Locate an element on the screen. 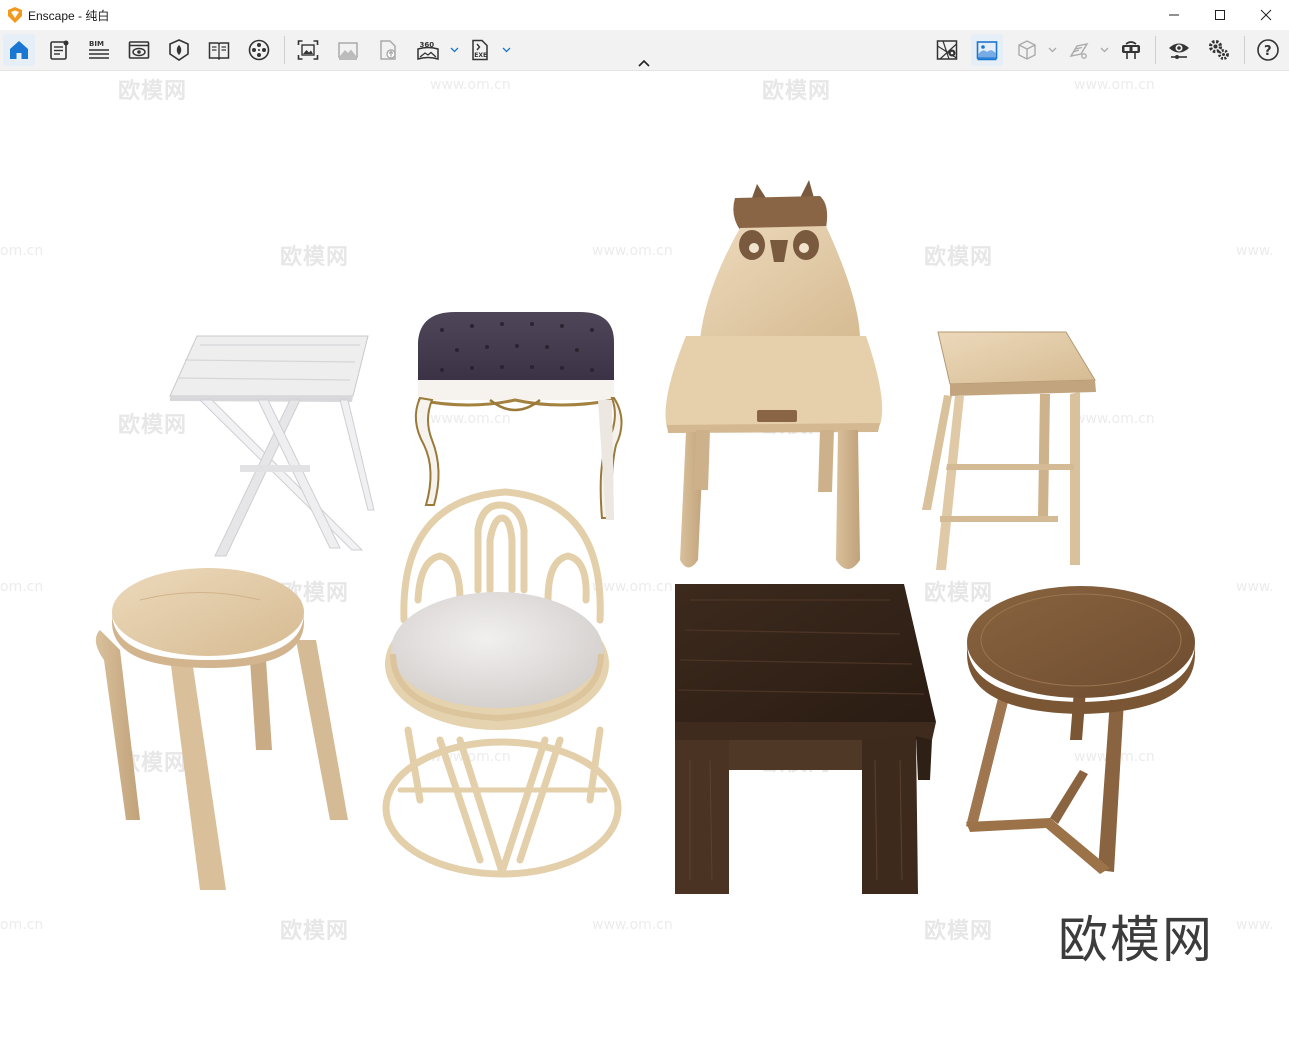 This screenshot has width=1289, height=1038. kids-animal-chair is located at coordinates (774, 374).